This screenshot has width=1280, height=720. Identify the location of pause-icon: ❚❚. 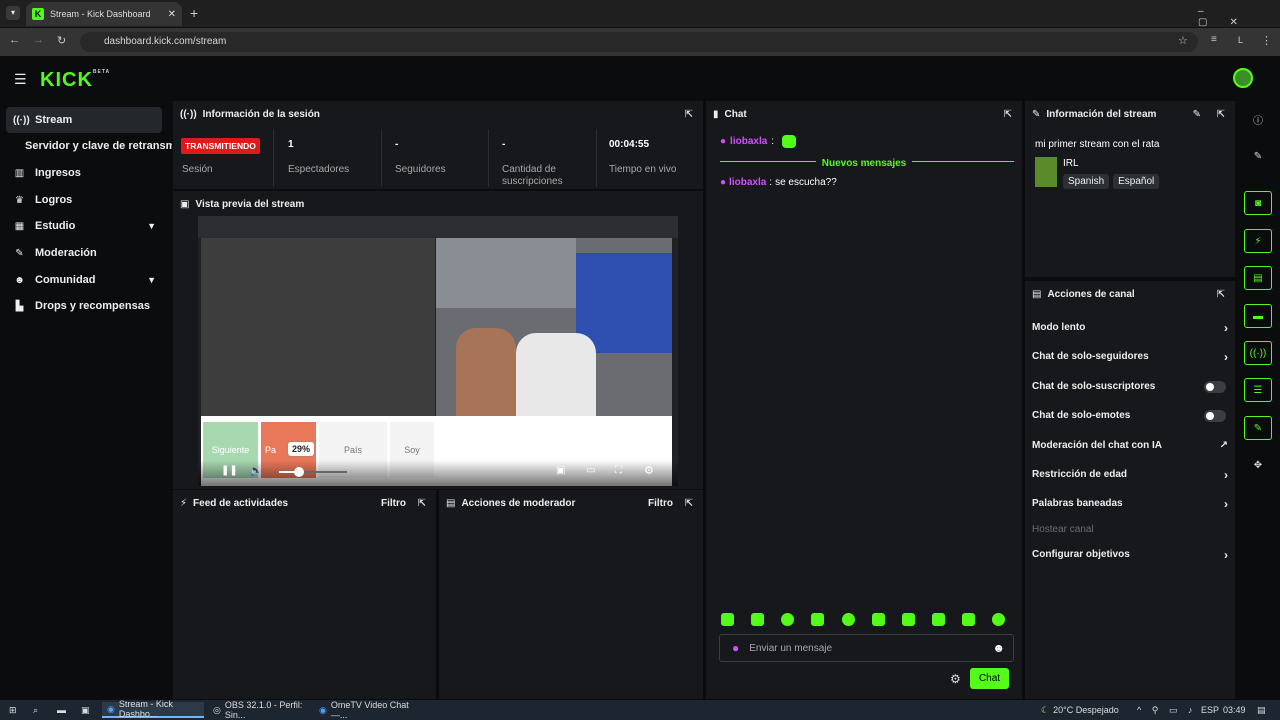
(229, 470).